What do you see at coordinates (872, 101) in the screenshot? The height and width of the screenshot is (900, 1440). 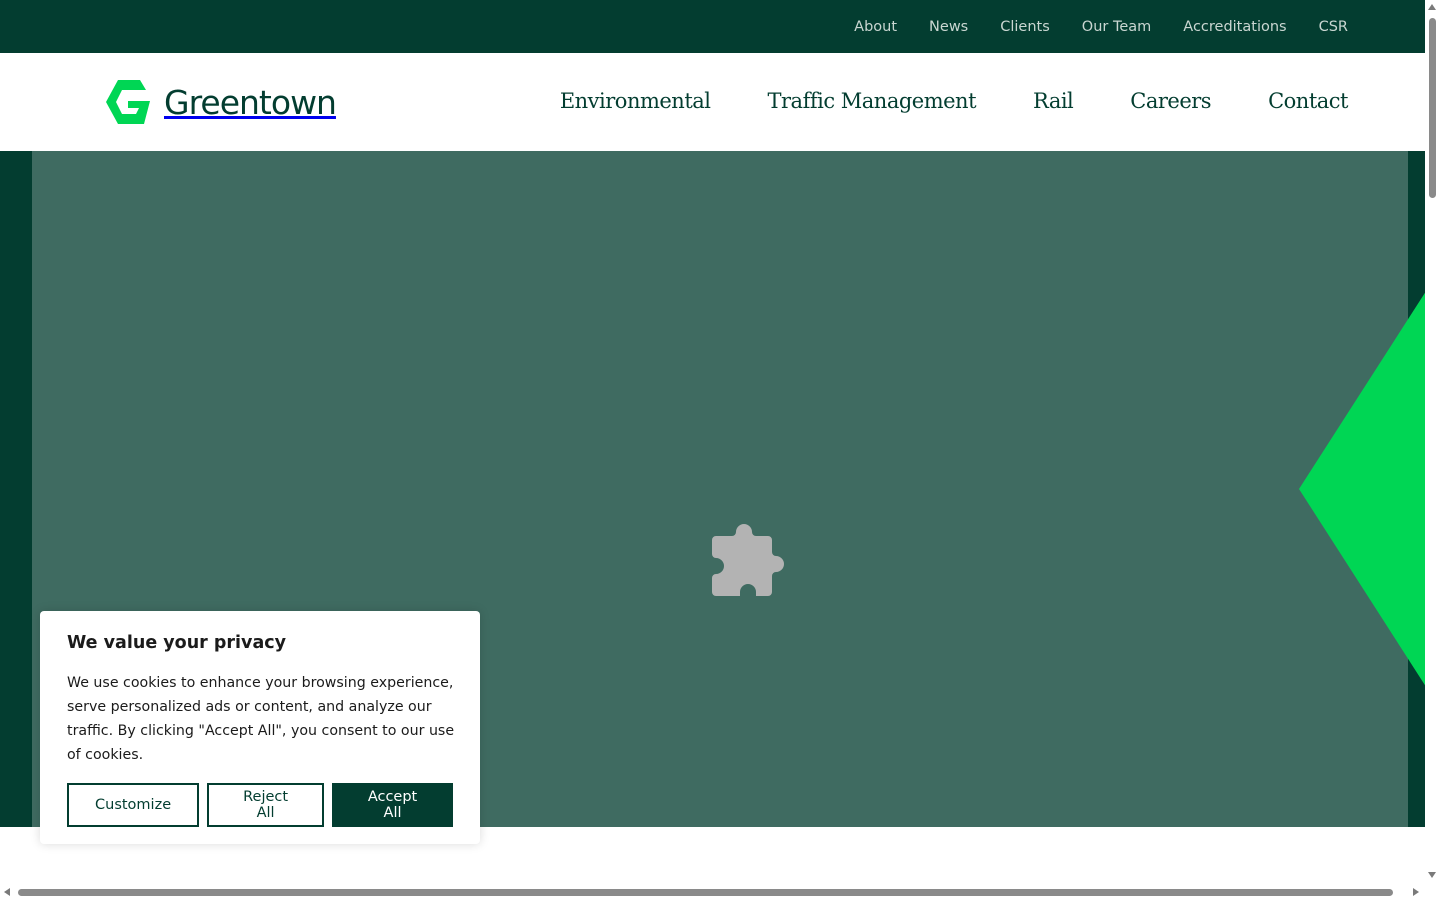 I see `nav-traffic-management: Traffic Management` at bounding box center [872, 101].